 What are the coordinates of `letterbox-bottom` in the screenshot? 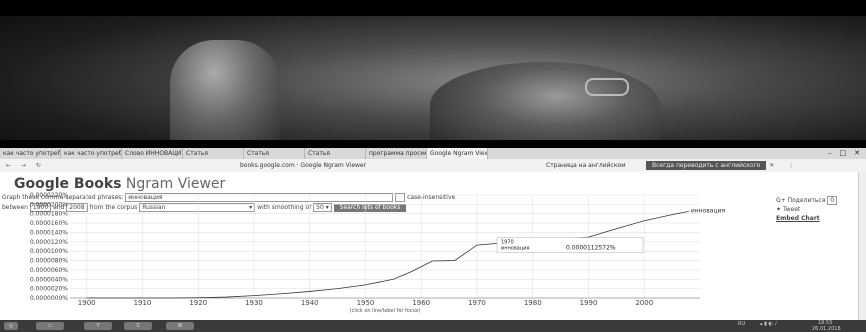 It's located at (433, 144).